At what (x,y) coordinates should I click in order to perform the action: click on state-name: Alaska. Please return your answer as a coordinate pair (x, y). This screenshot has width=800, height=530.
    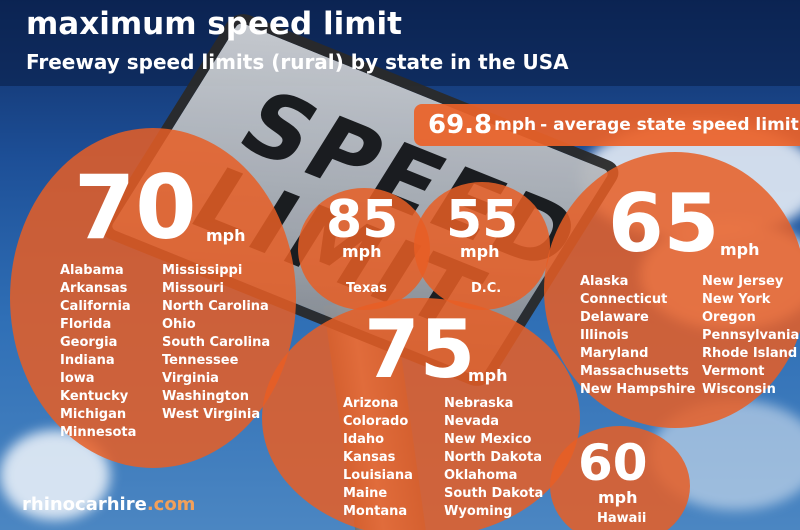
    Looking at the image, I should click on (604, 281).